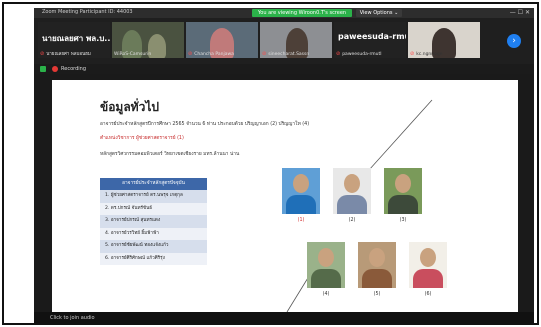  I want to click on participant-thumb: ⊘ sineecharat.Sassn, so click(296, 40).